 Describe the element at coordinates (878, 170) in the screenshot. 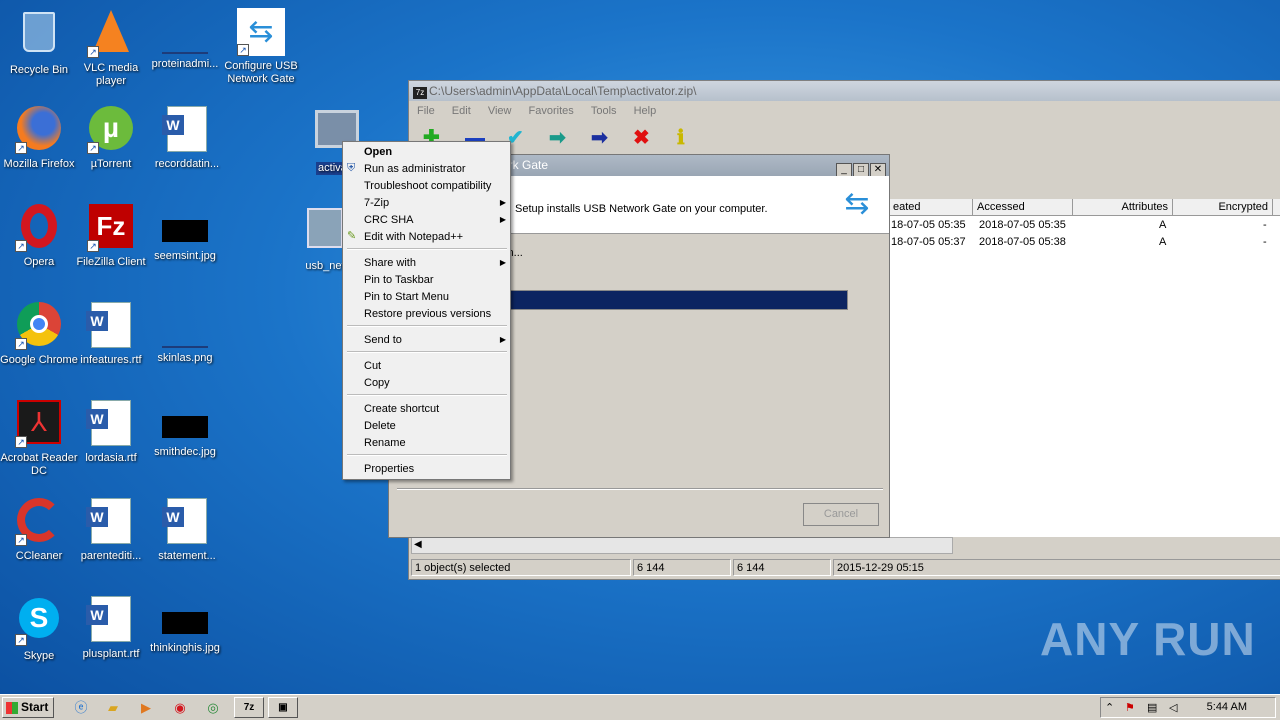

I see `close-icon: ✕` at that location.